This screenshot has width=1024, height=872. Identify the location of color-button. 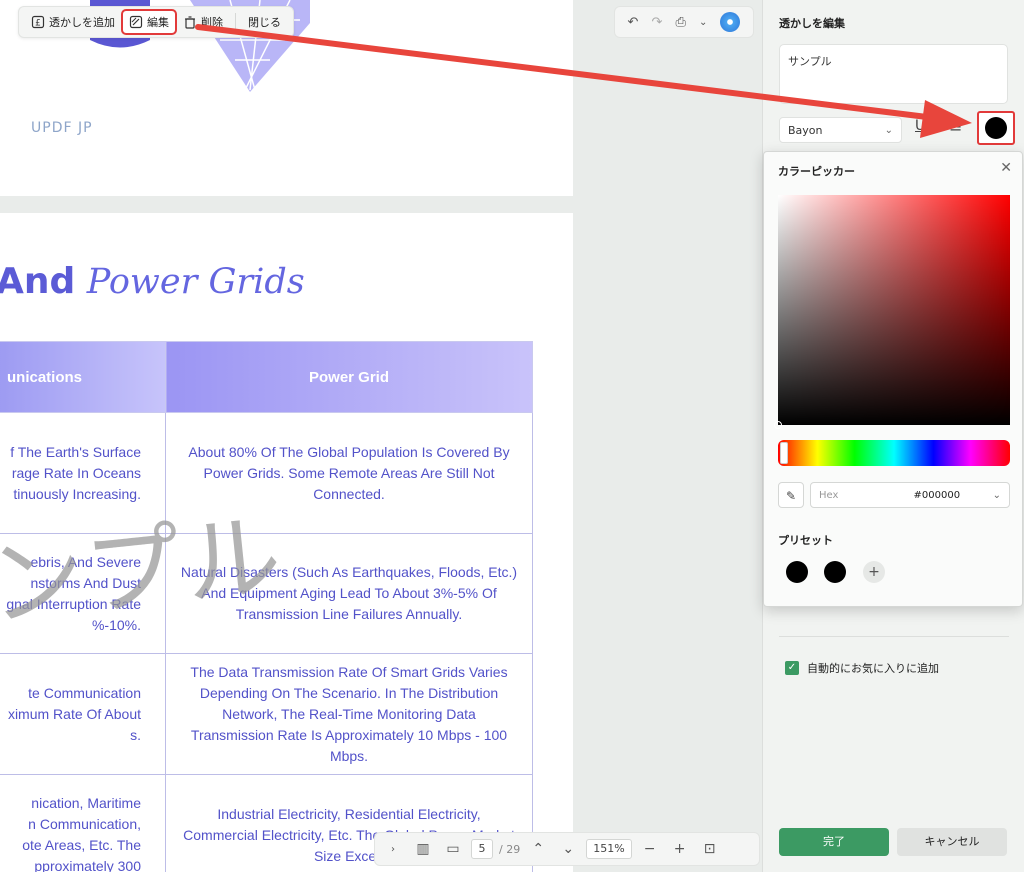
(996, 128).